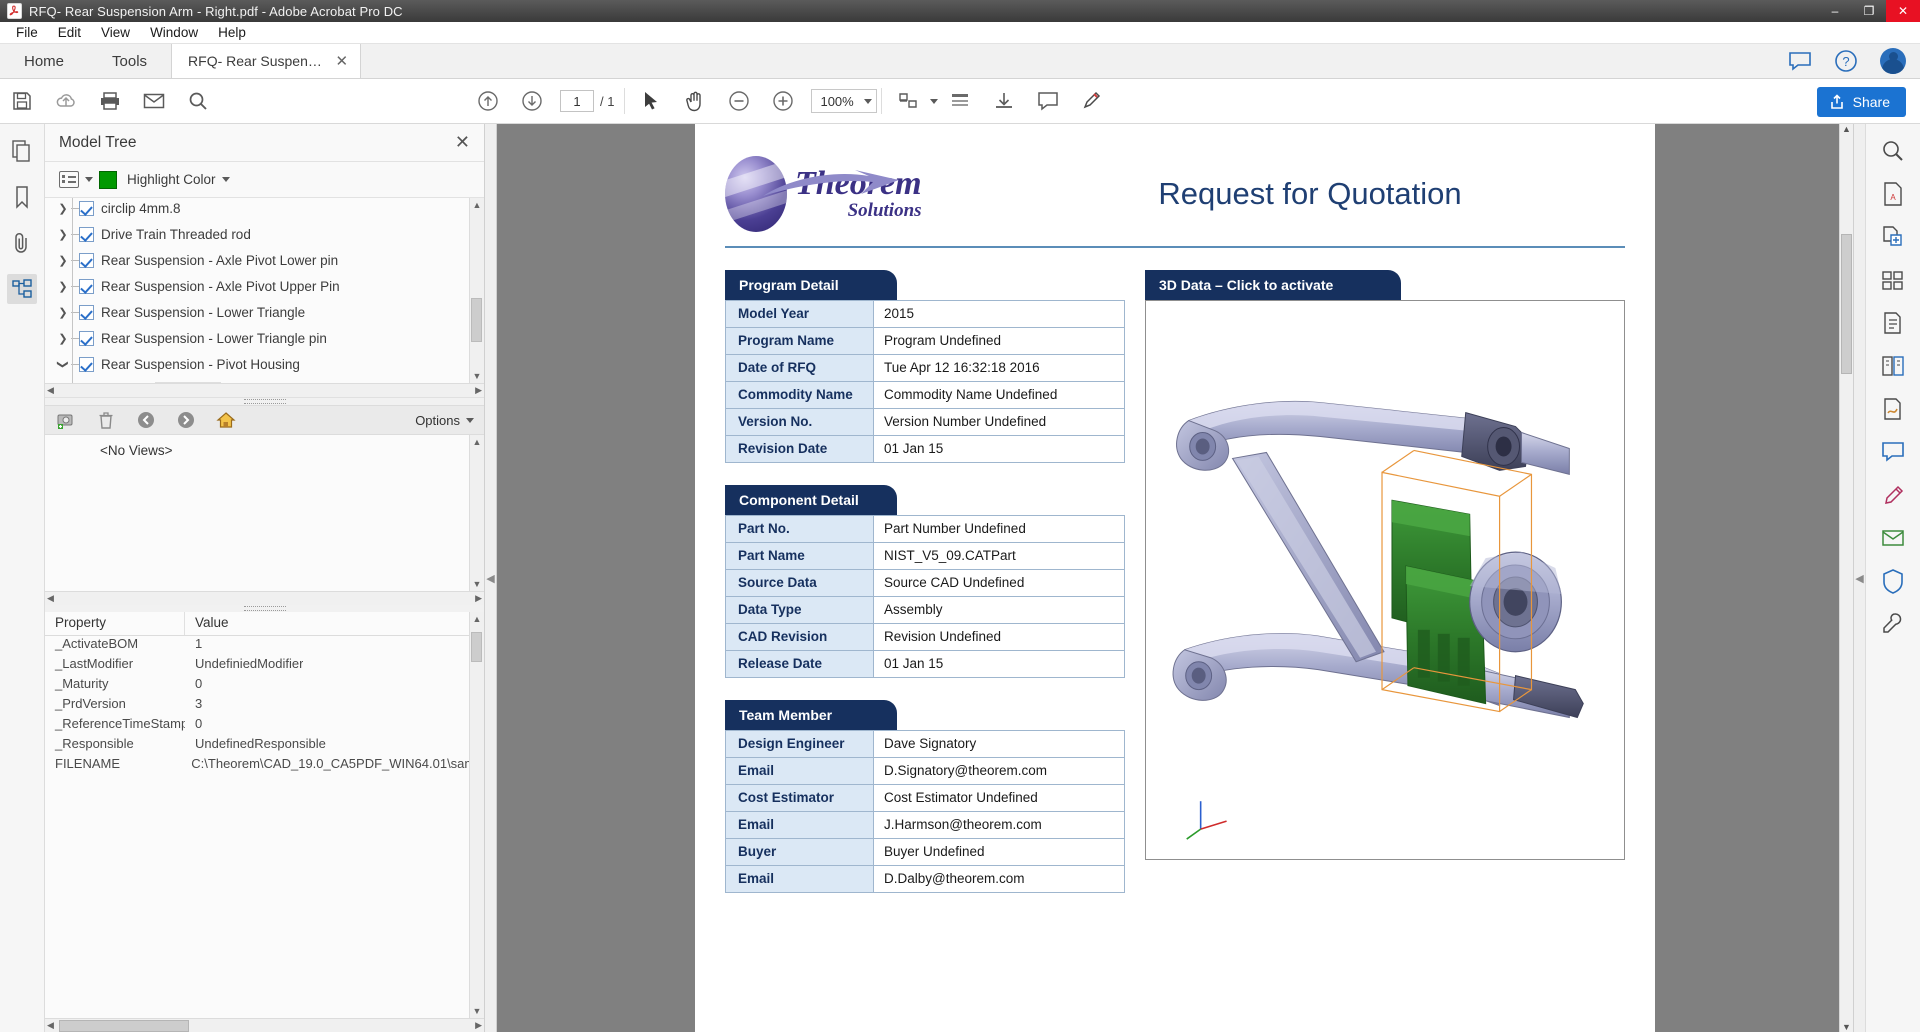  Describe the element at coordinates (264, 234) in the screenshot. I see `tree-node: ❯ Drive Train Threaded rod` at that location.